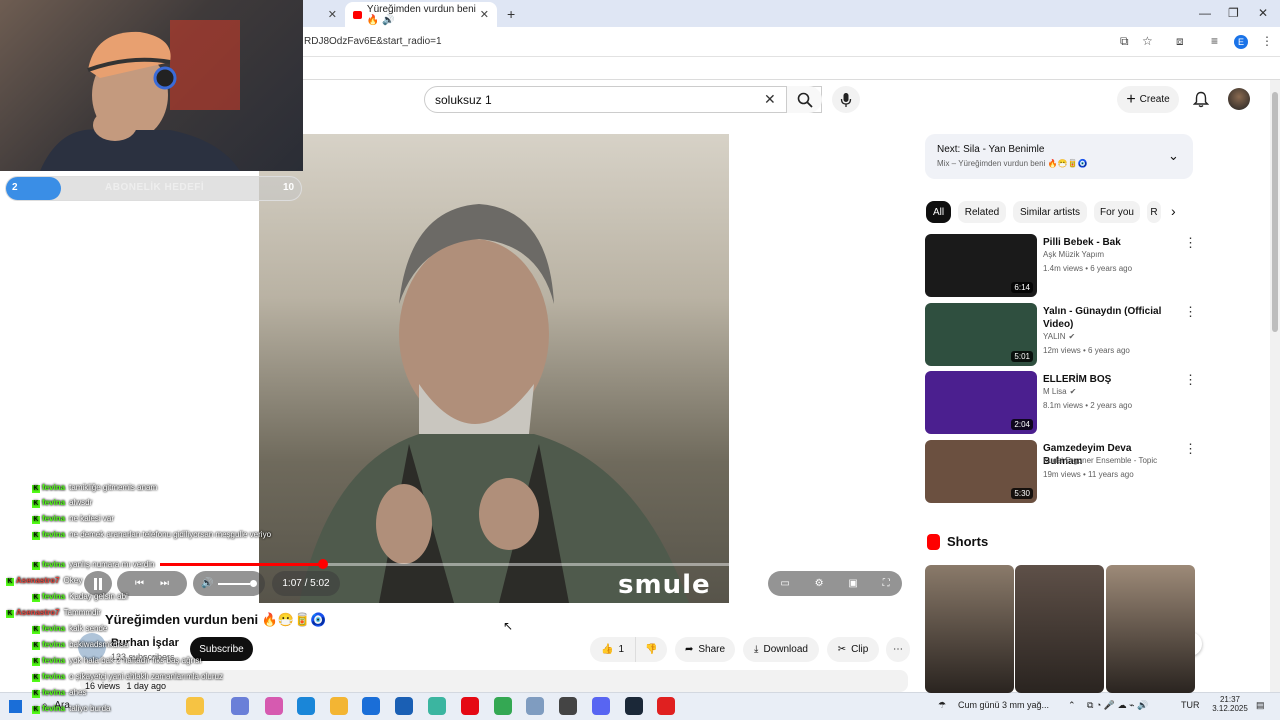 The height and width of the screenshot is (720, 1280). Describe the element at coordinates (1108, 379) in the screenshot. I see `video-title-link: ELLERİM BOŞ` at that location.